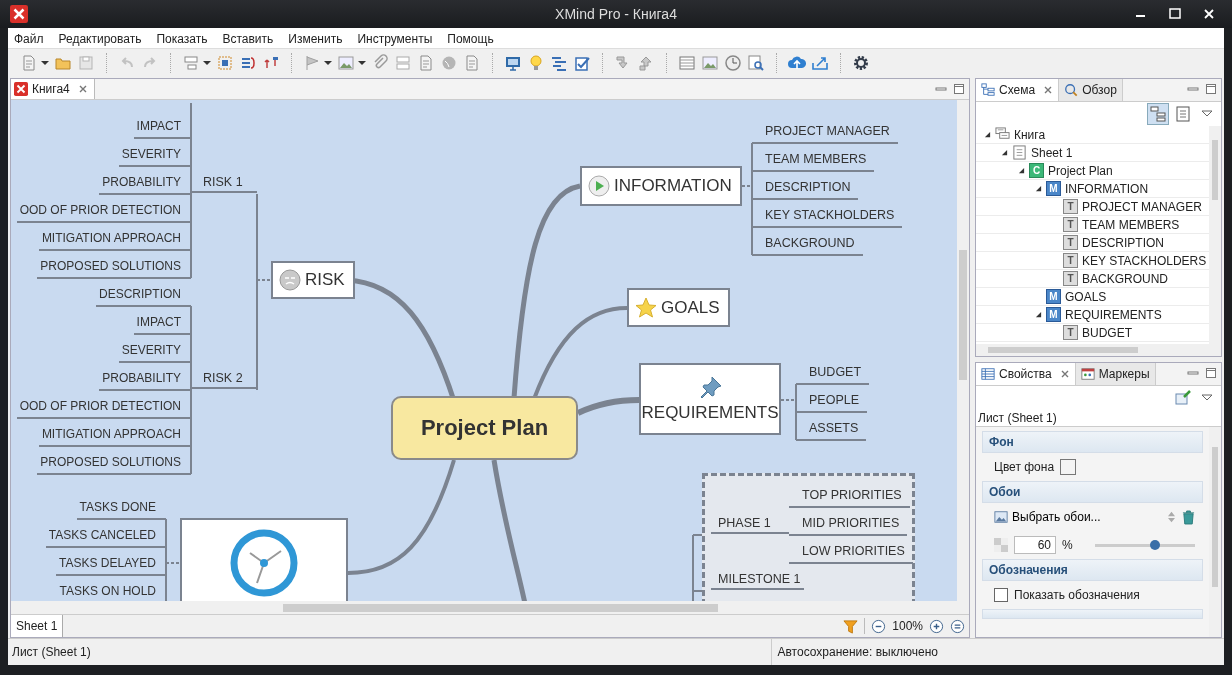 This screenshot has height=675, width=1232. I want to click on close-icon, so click(1209, 14).